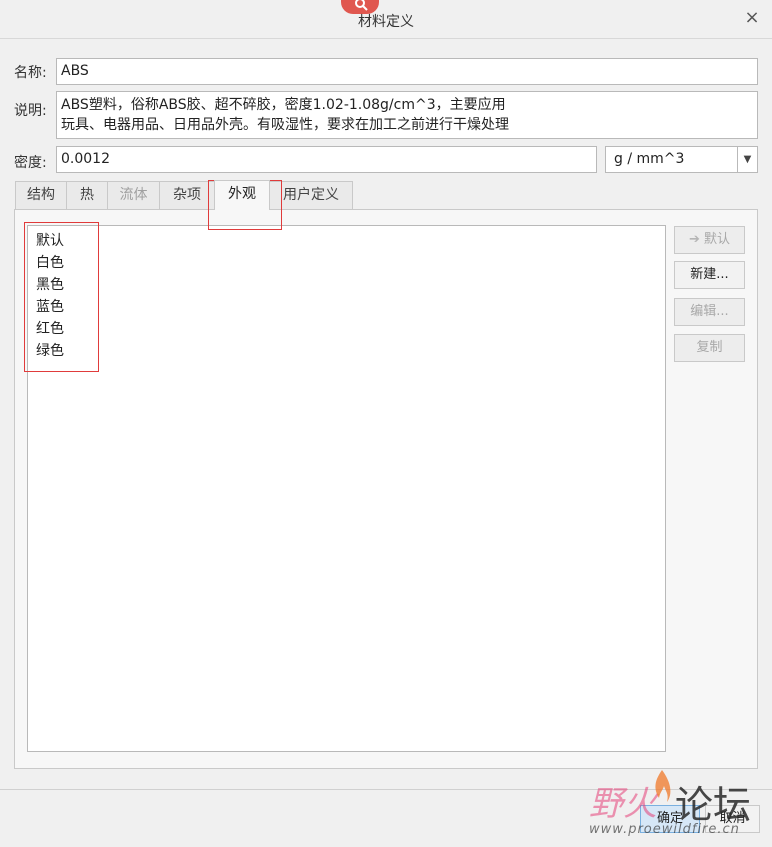  I want to click on annotation-highlight, so click(61, 297).